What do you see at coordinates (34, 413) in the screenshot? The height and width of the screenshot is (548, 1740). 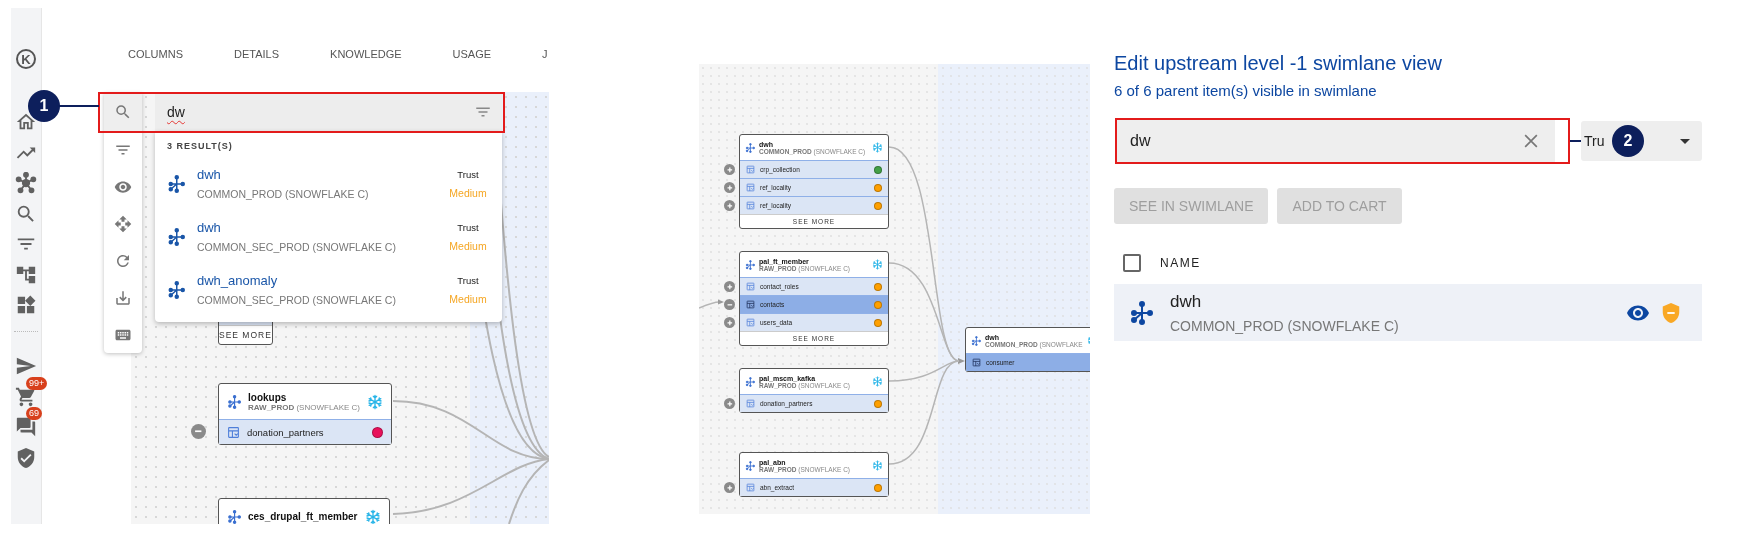 I see `count-badge: 69` at bounding box center [34, 413].